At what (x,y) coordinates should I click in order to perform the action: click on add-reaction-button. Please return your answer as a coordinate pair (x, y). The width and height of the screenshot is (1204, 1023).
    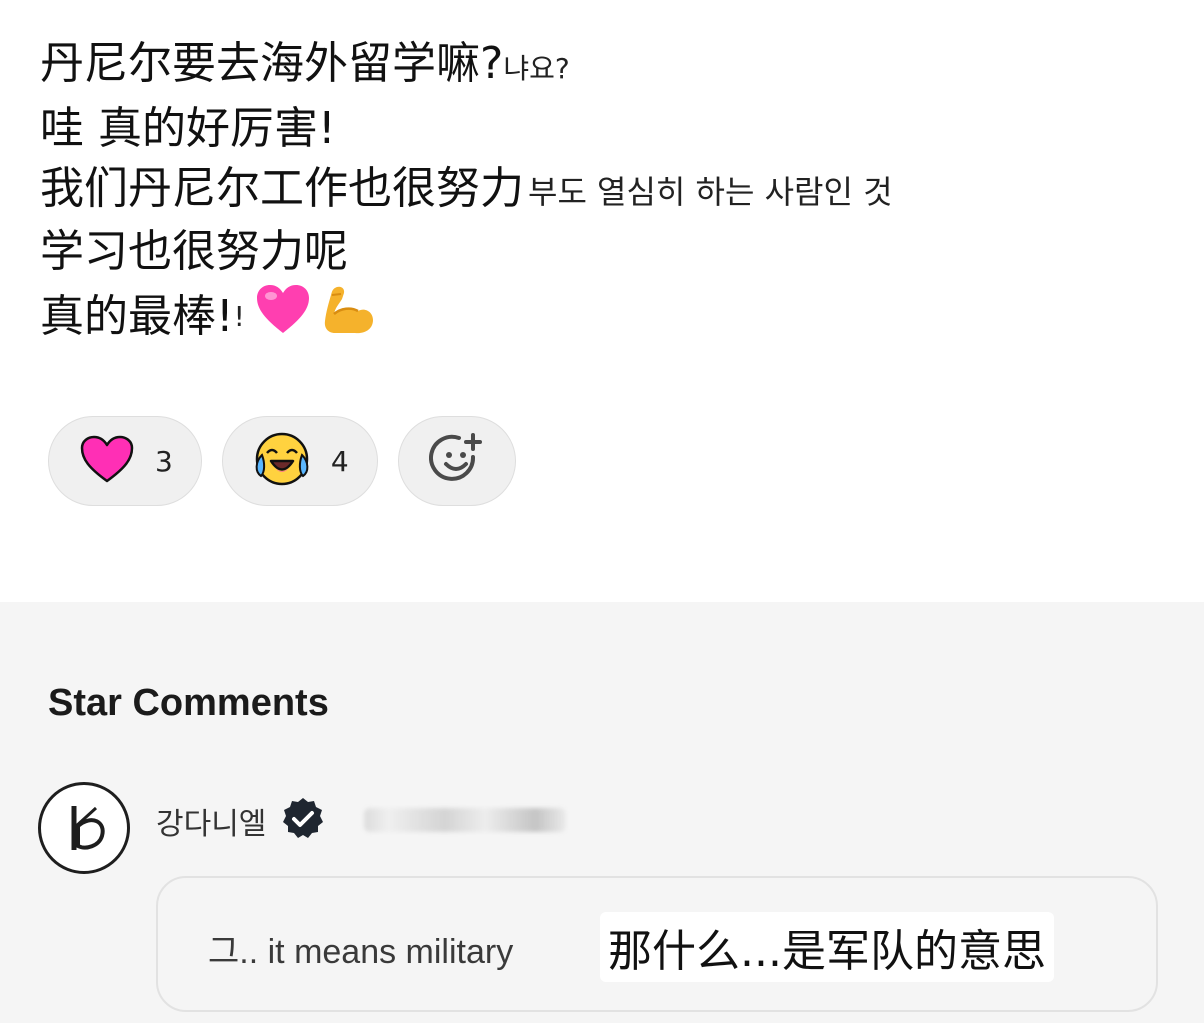
    Looking at the image, I should click on (456, 461).